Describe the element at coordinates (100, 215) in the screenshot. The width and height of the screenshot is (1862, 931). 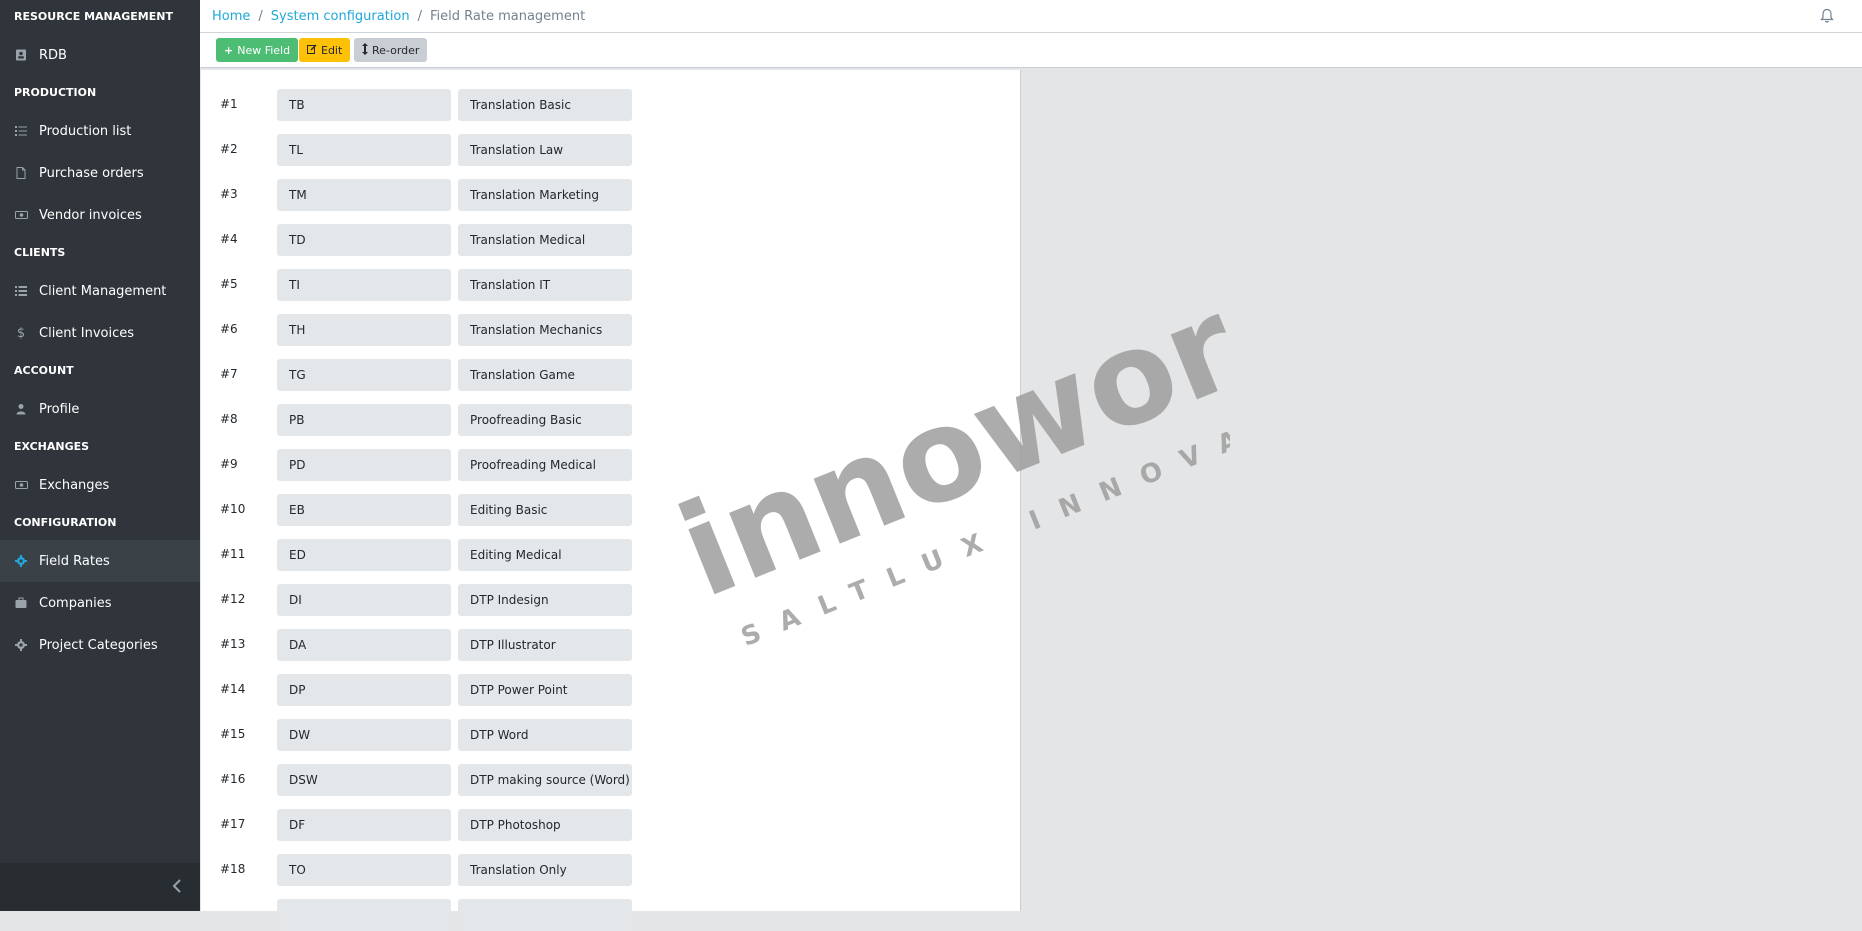
I see `sidebar-item-vendor-invoices: Vendor invoices` at that location.